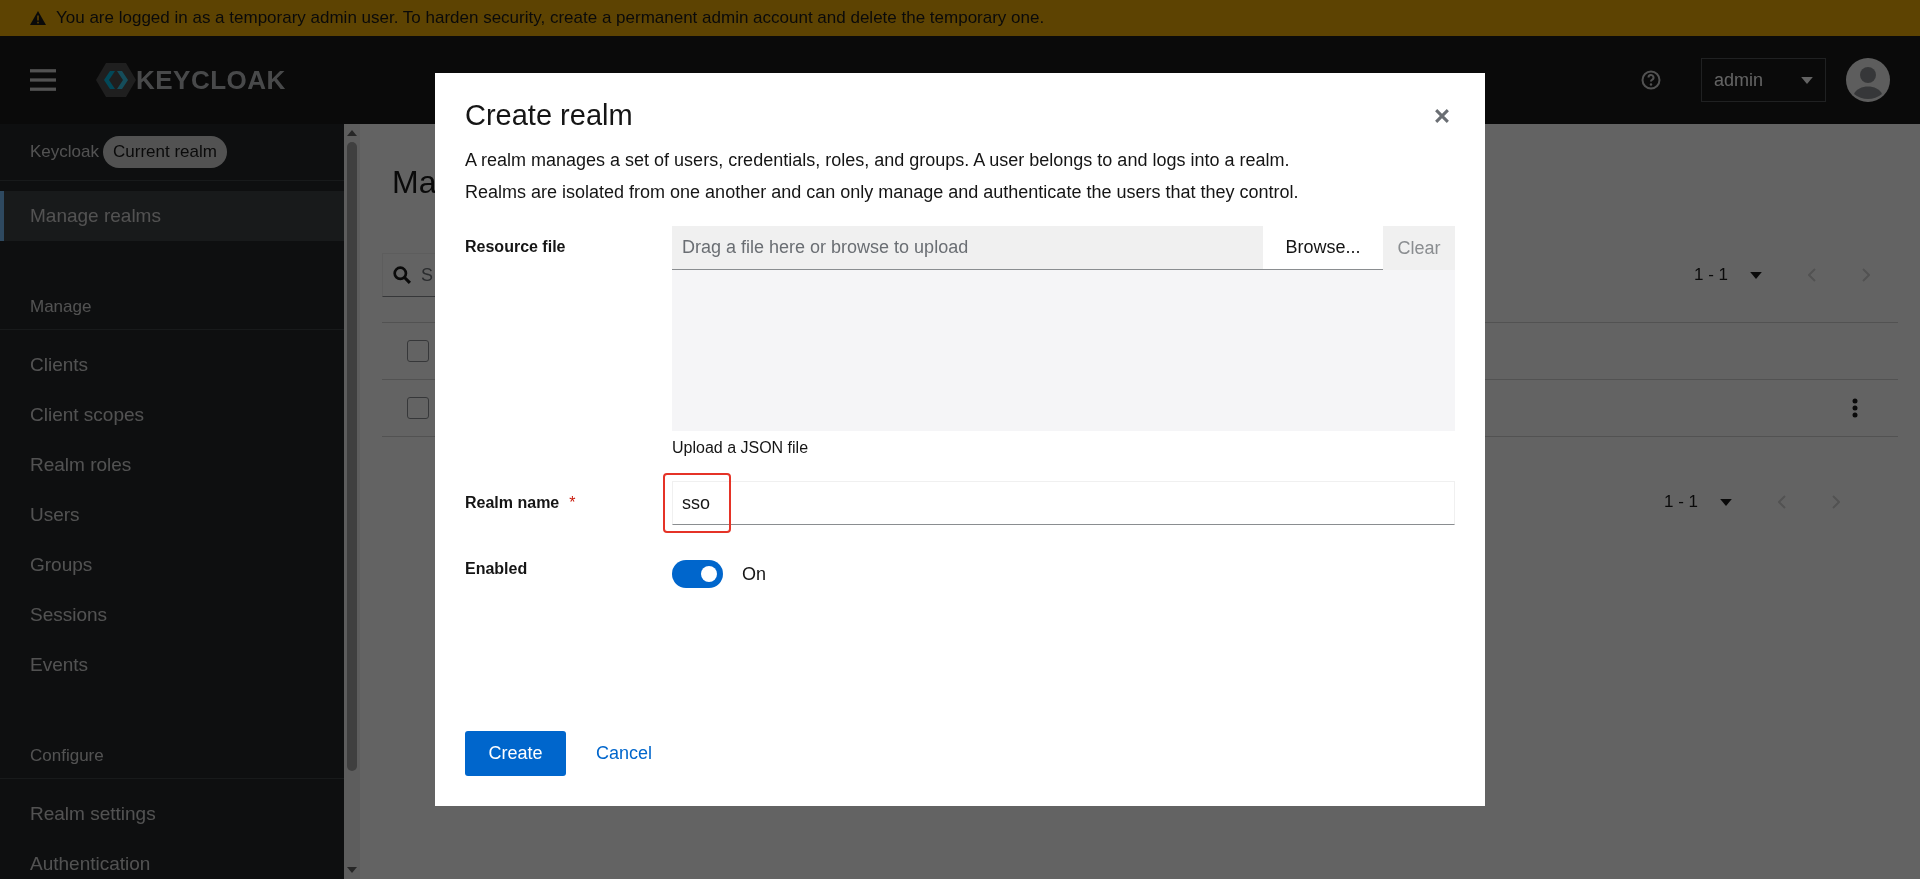  Describe the element at coordinates (64, 152) in the screenshot. I see `realm-name: Keycloak` at that location.